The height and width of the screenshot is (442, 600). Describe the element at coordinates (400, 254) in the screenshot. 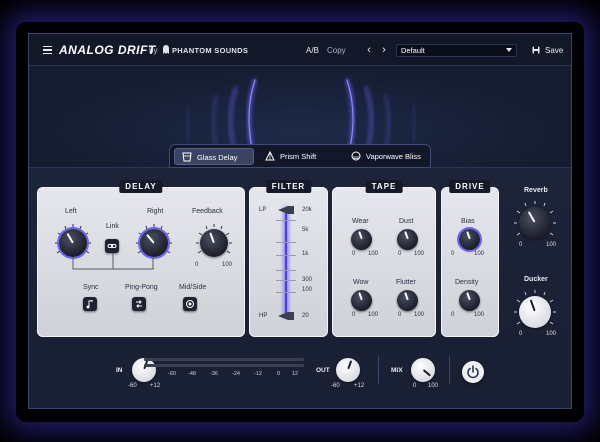

I see `dust-min: 0` at that location.